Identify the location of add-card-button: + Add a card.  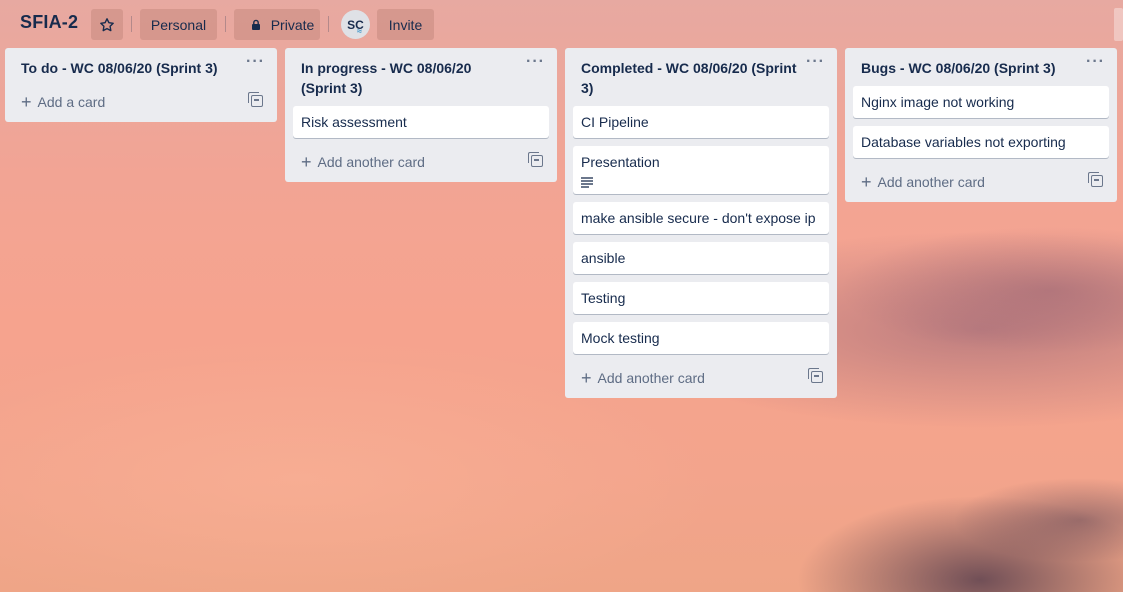
(141, 102).